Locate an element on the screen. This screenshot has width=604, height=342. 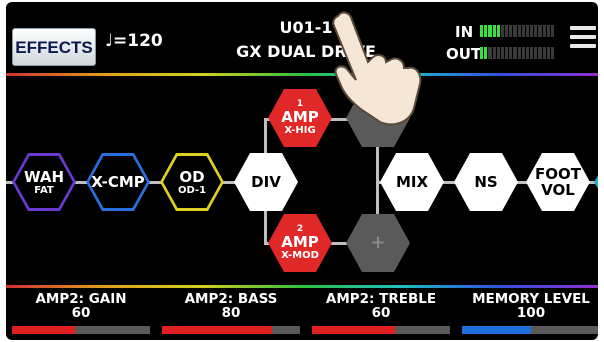
block-label: WAH is located at coordinates (44, 176).